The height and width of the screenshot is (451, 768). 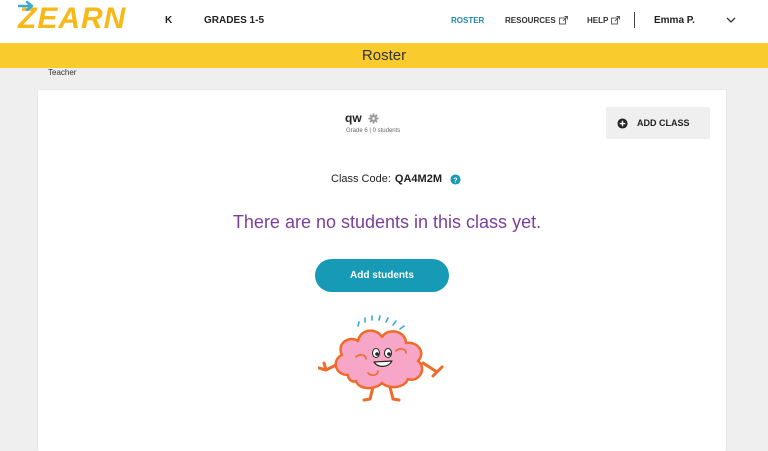 I want to click on nav-resources: RESOURCES, so click(x=536, y=20).